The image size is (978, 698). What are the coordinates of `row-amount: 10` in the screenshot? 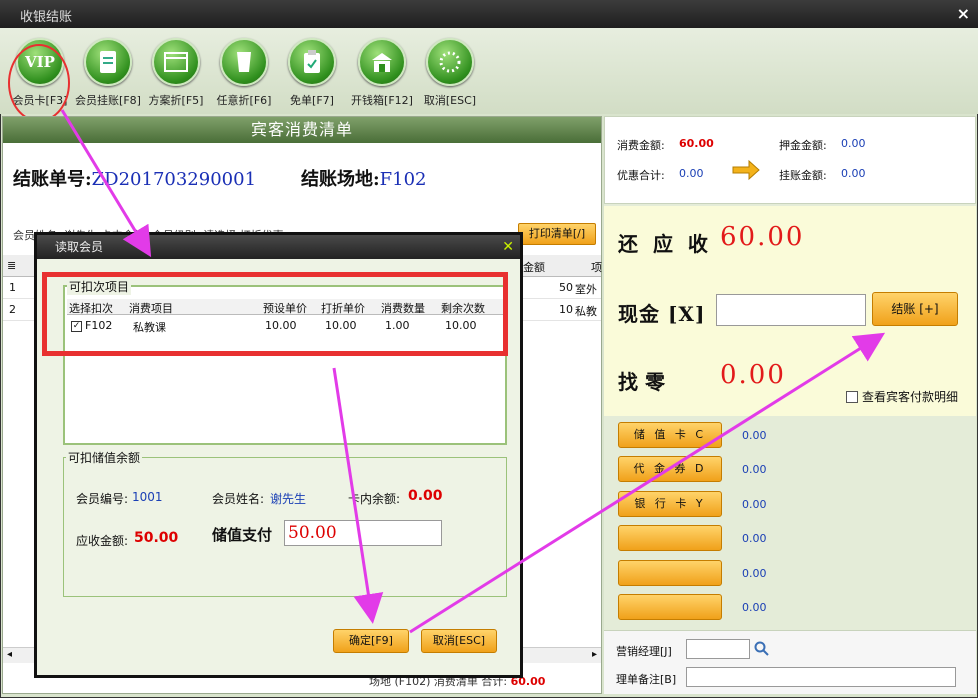 It's located at (566, 309).